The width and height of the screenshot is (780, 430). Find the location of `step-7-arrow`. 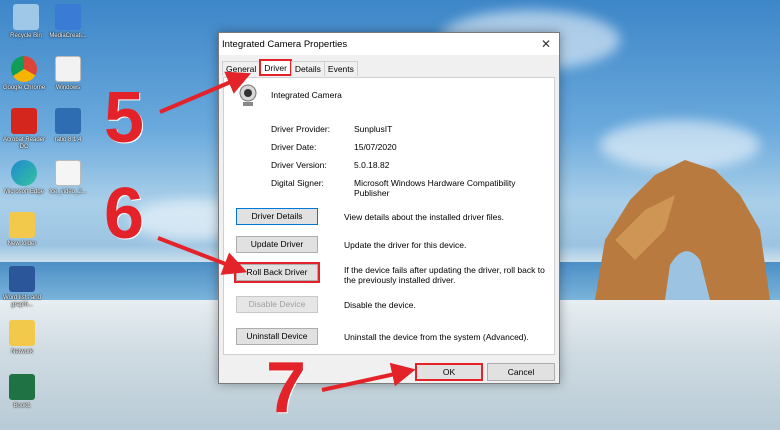

step-7-arrow is located at coordinates (368, 377).